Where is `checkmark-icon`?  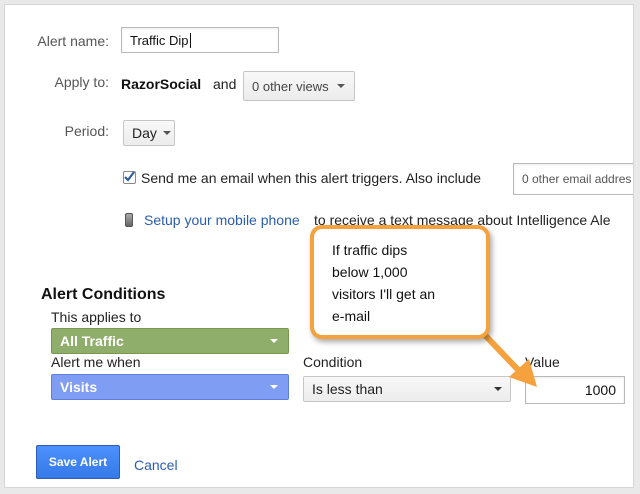
checkmark-icon is located at coordinates (129, 176).